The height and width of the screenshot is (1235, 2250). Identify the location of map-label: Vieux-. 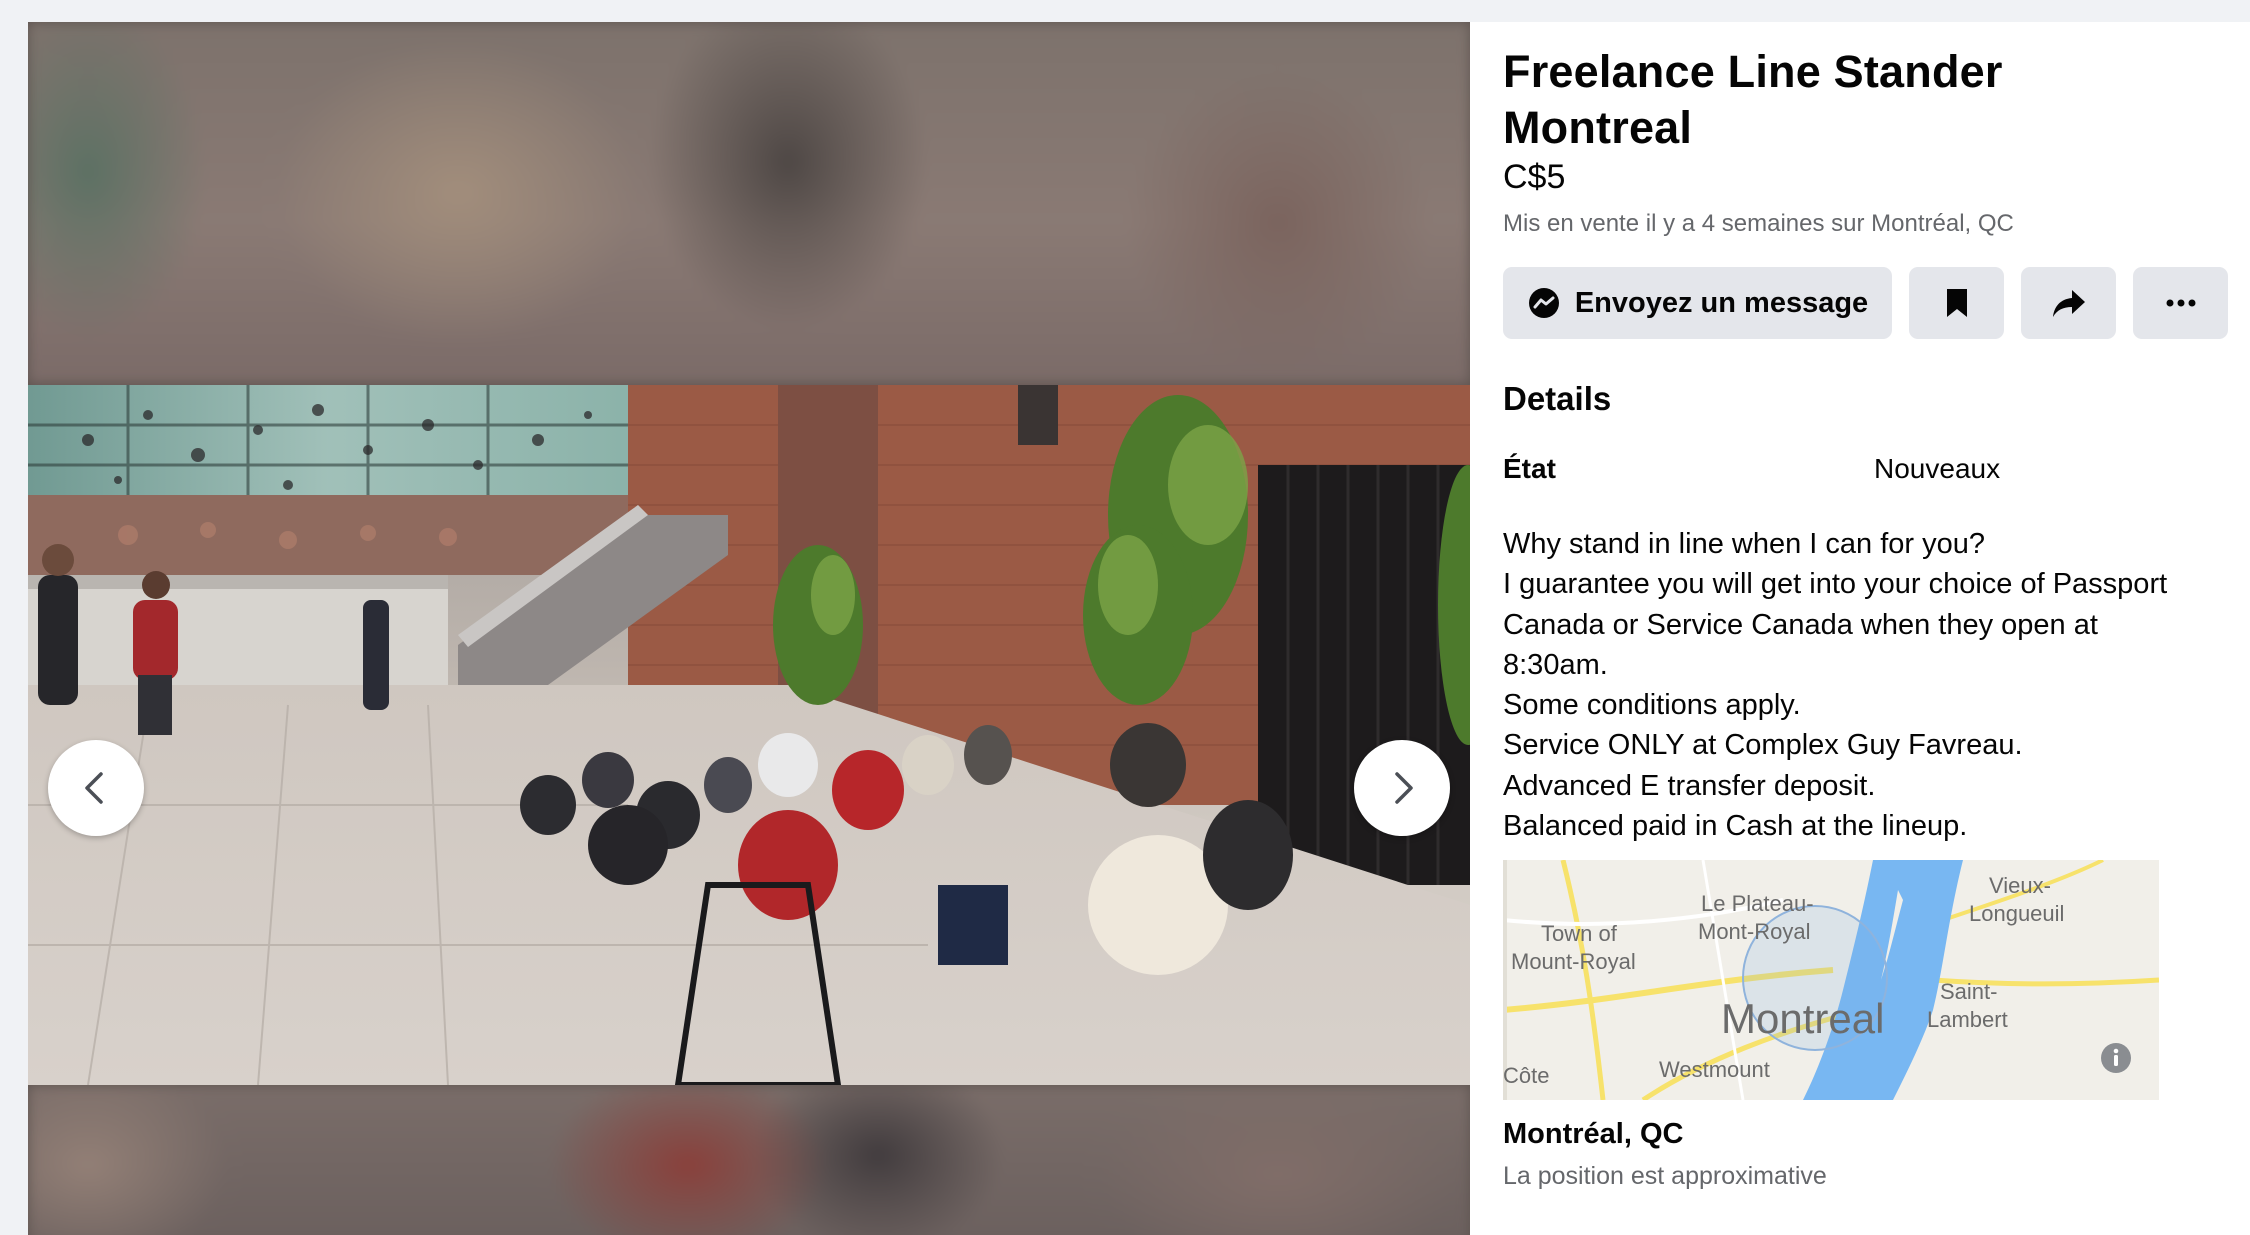
(2020, 885).